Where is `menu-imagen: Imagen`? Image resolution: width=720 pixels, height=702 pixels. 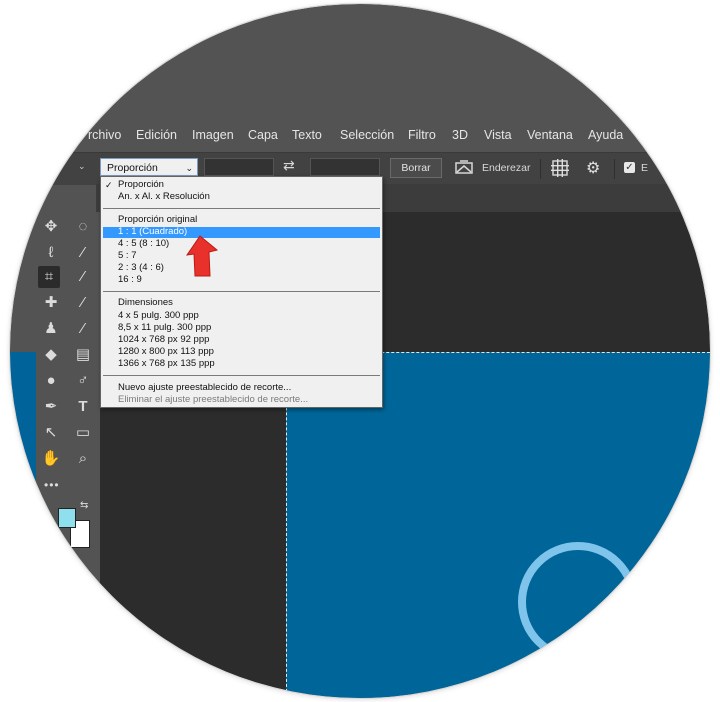 menu-imagen: Imagen is located at coordinates (213, 135).